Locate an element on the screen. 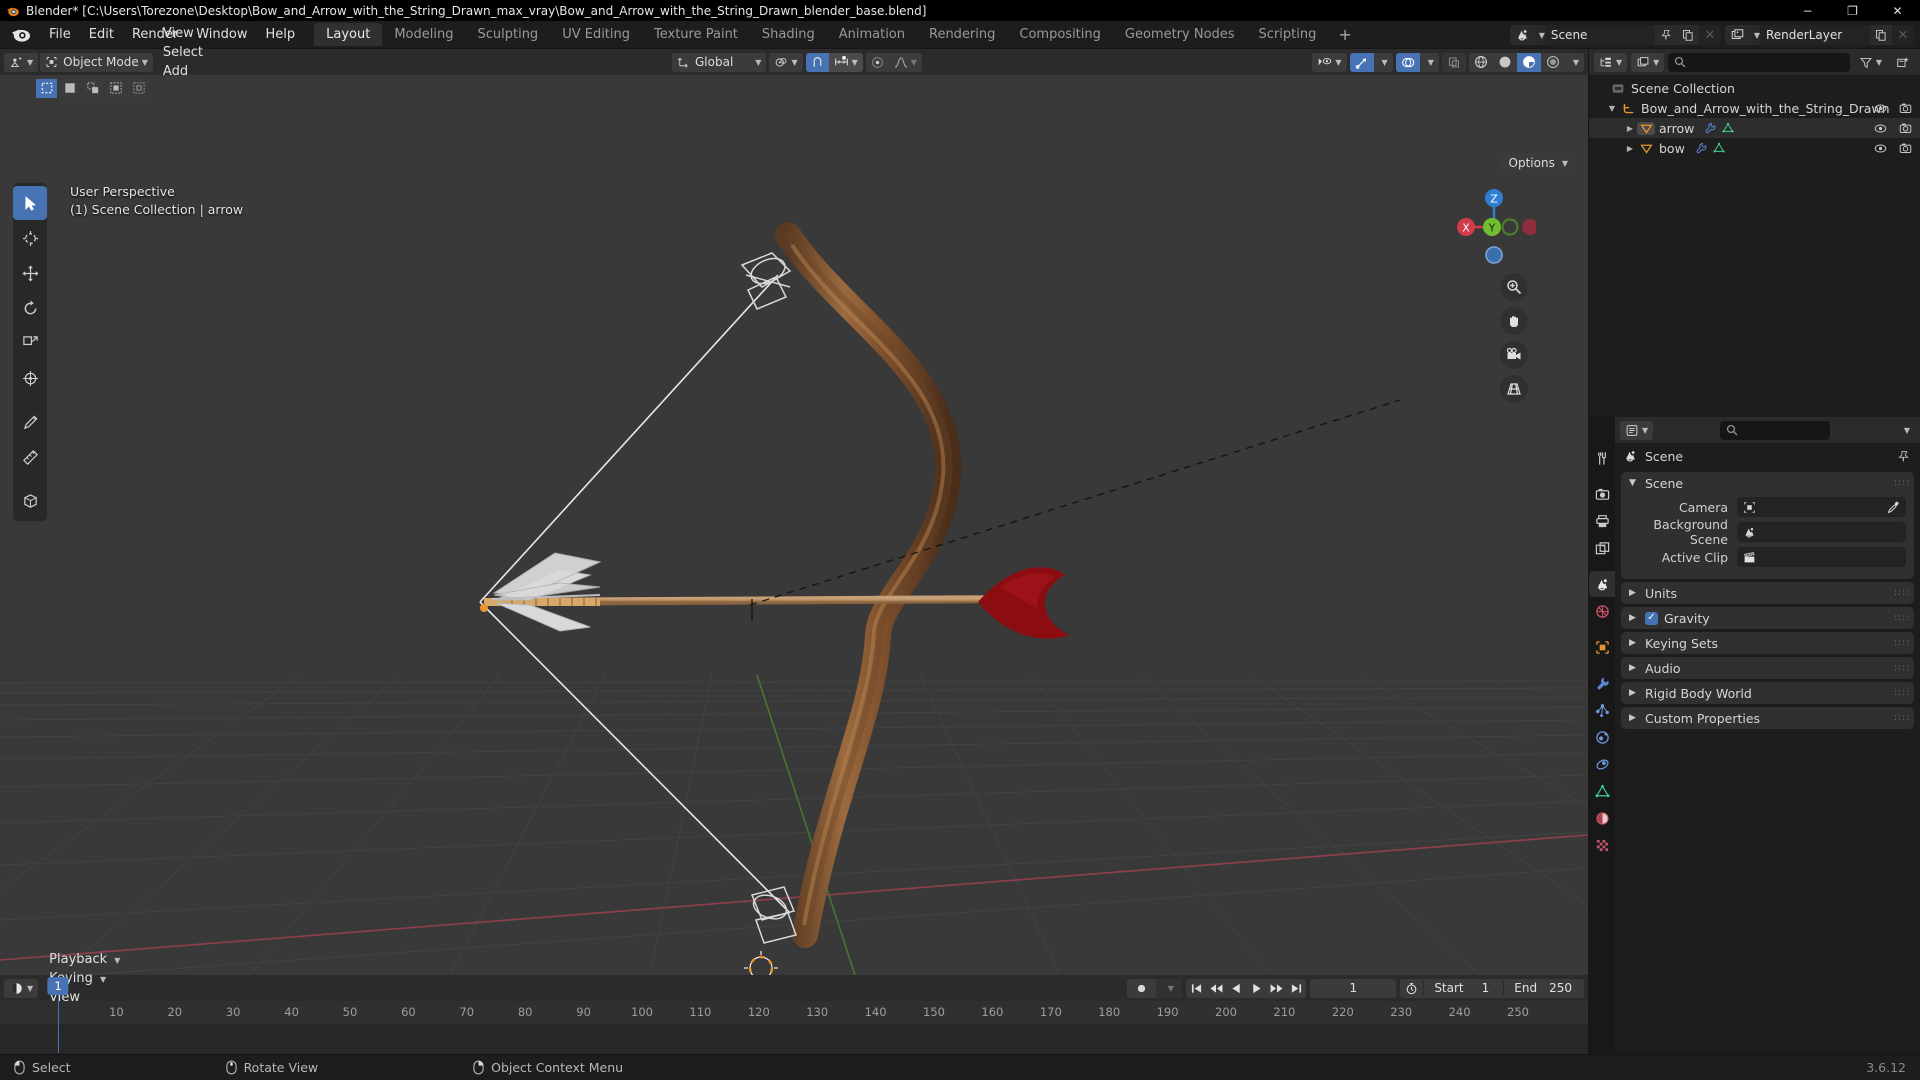  shading-material-preview-icon is located at coordinates (1528, 62).